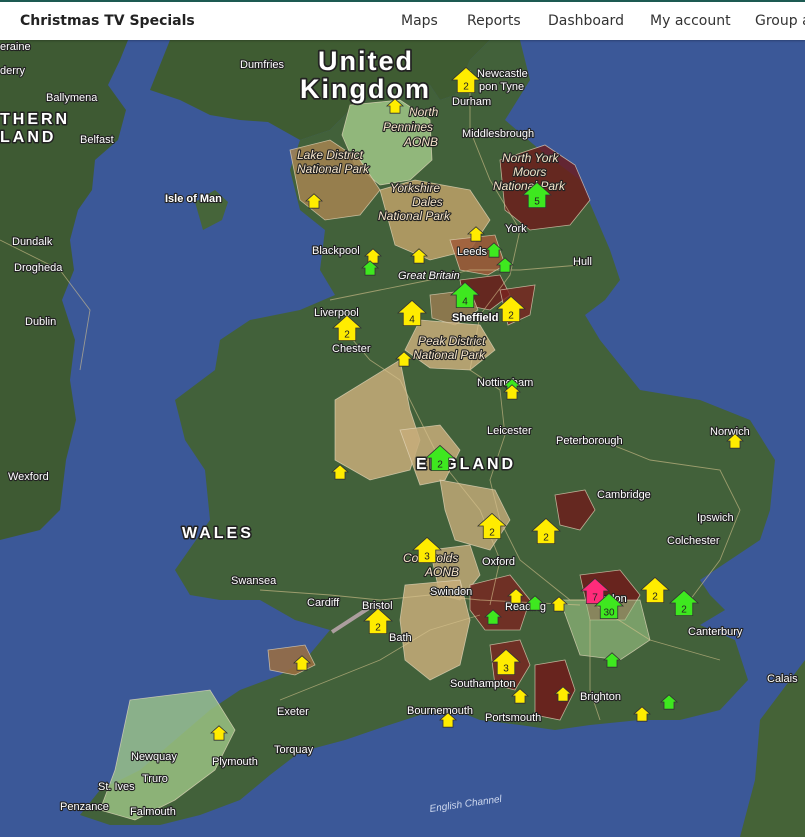 The image size is (805, 837). I want to click on label-nottingham: Nottingham, so click(505, 383).